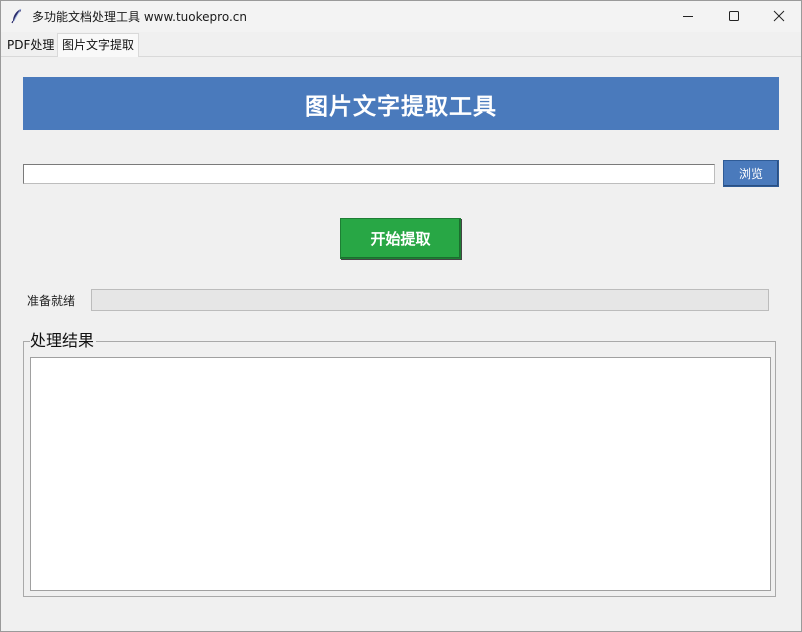 The image size is (802, 632). I want to click on window-title: 多功能文档处理工具 www.tuokepro.cn, so click(139, 17).